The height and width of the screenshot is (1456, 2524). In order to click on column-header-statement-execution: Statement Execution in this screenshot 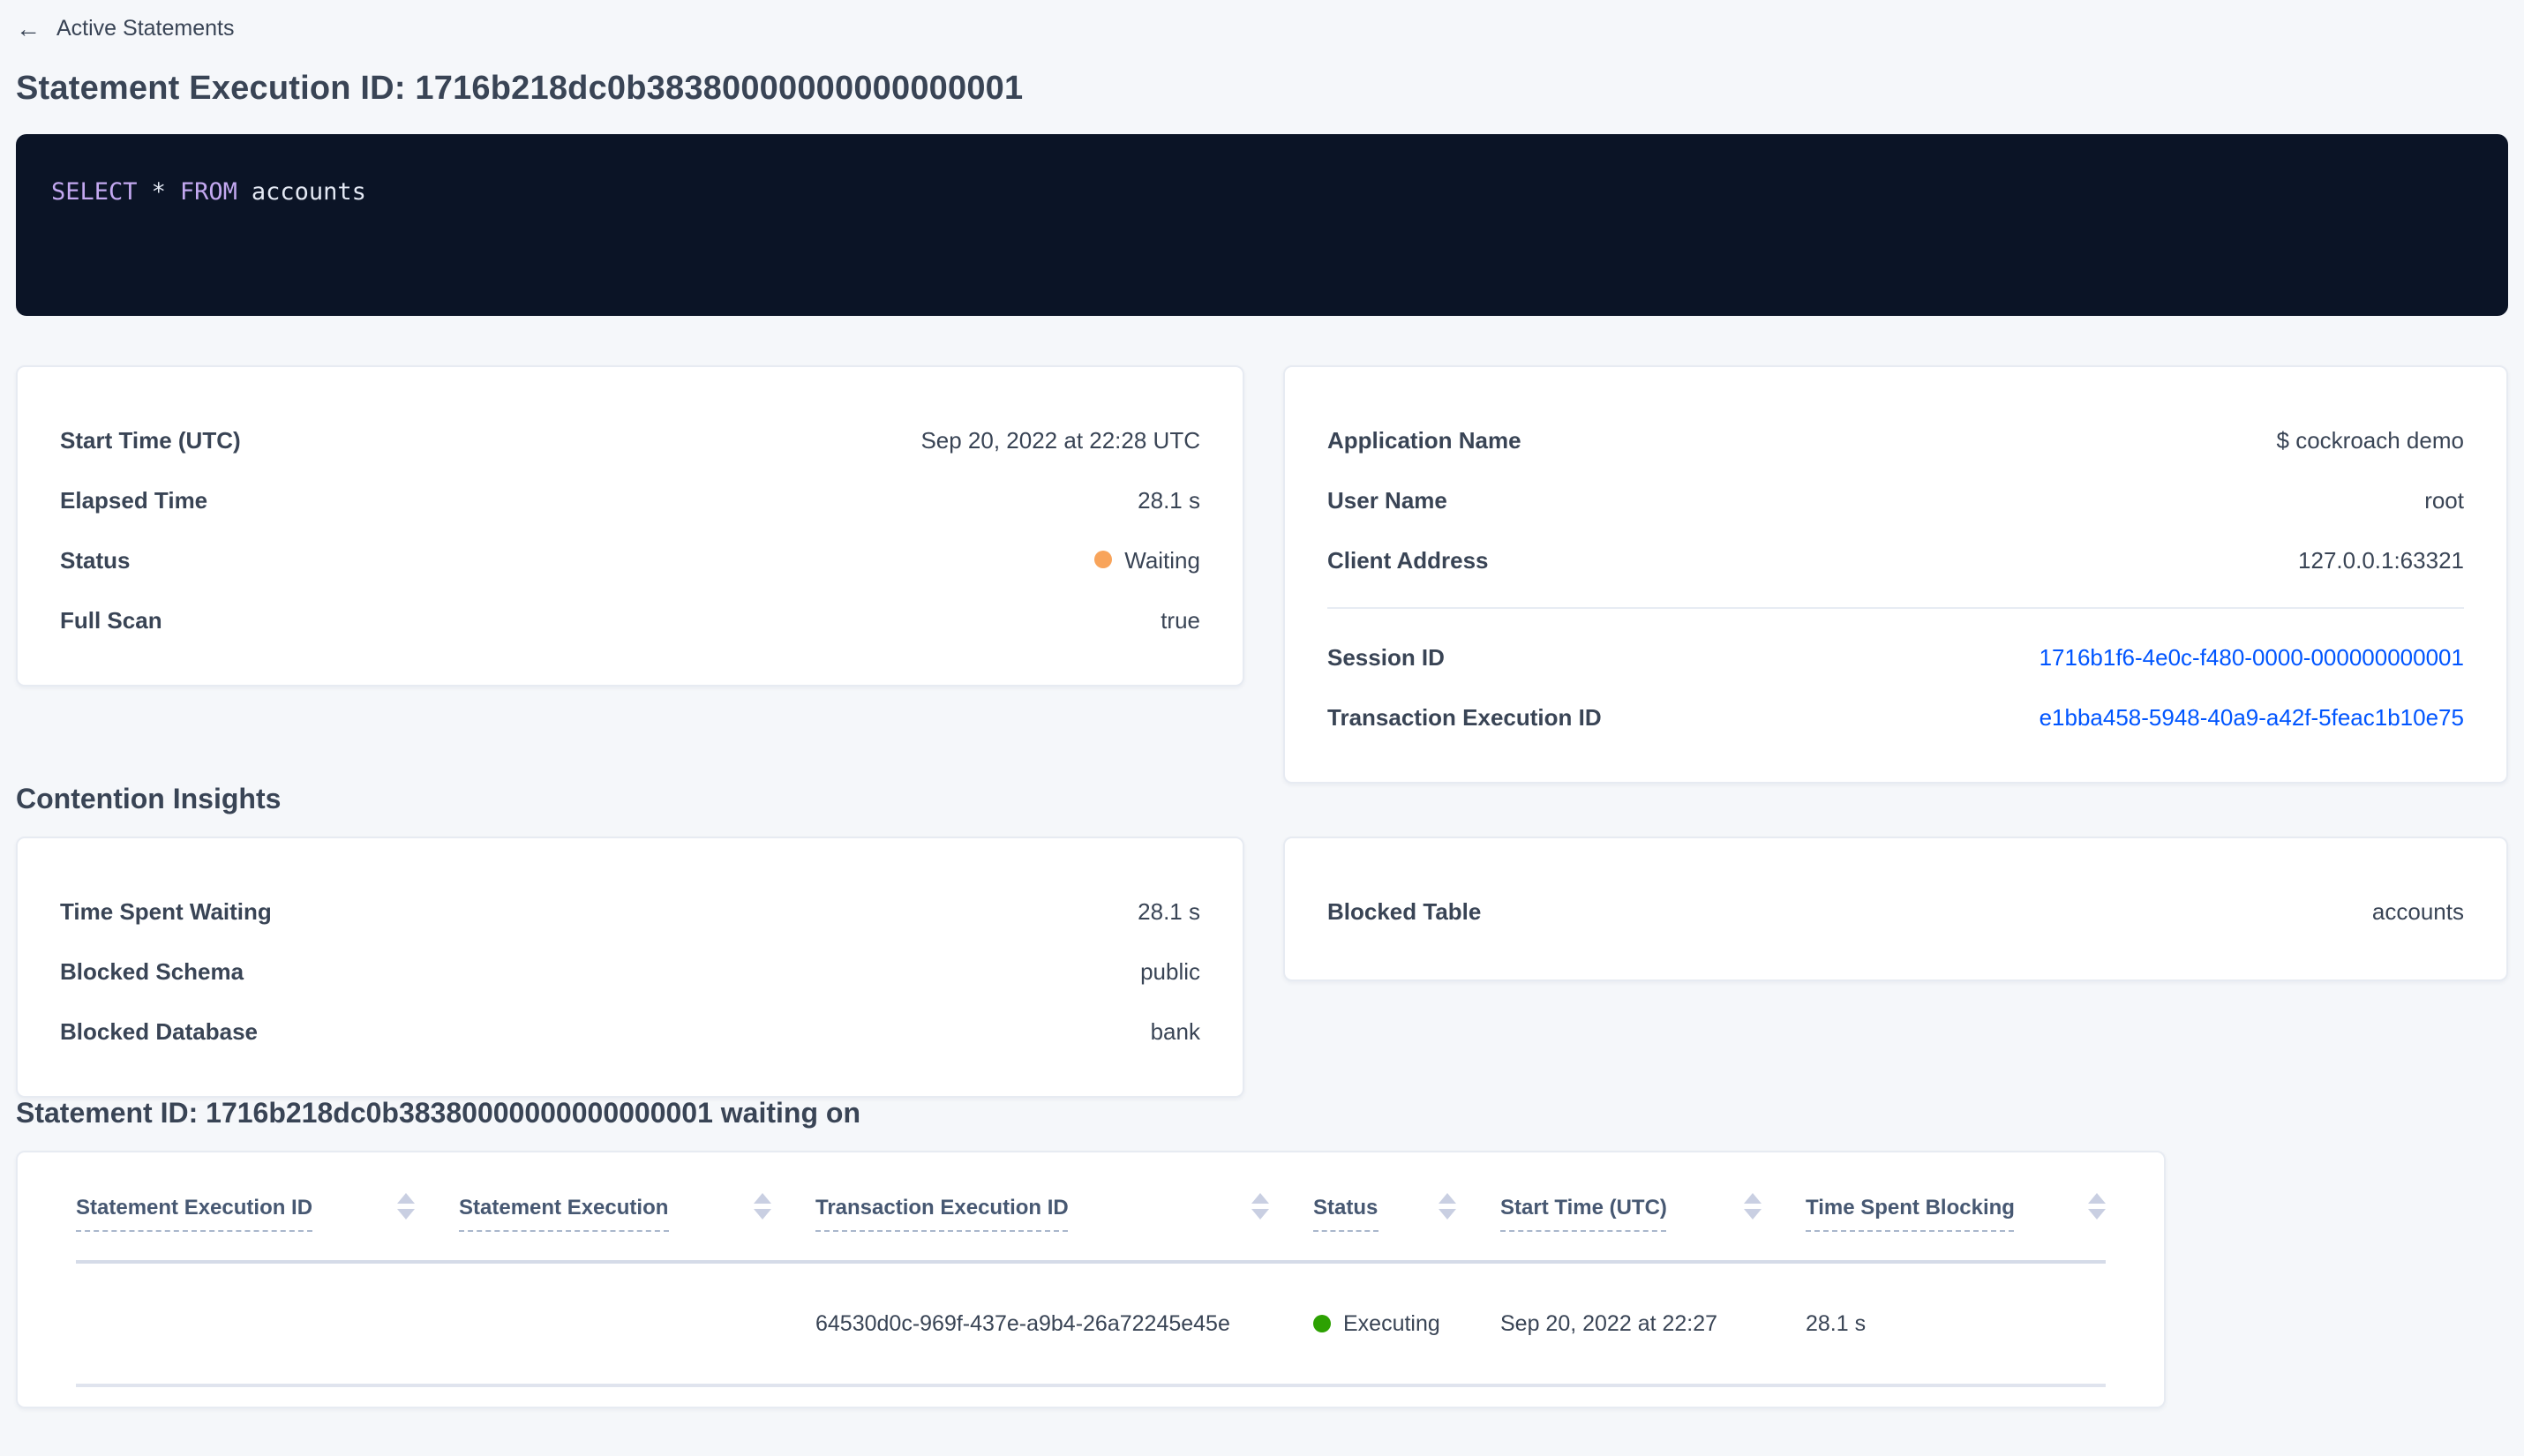, I will do `click(637, 1206)`.